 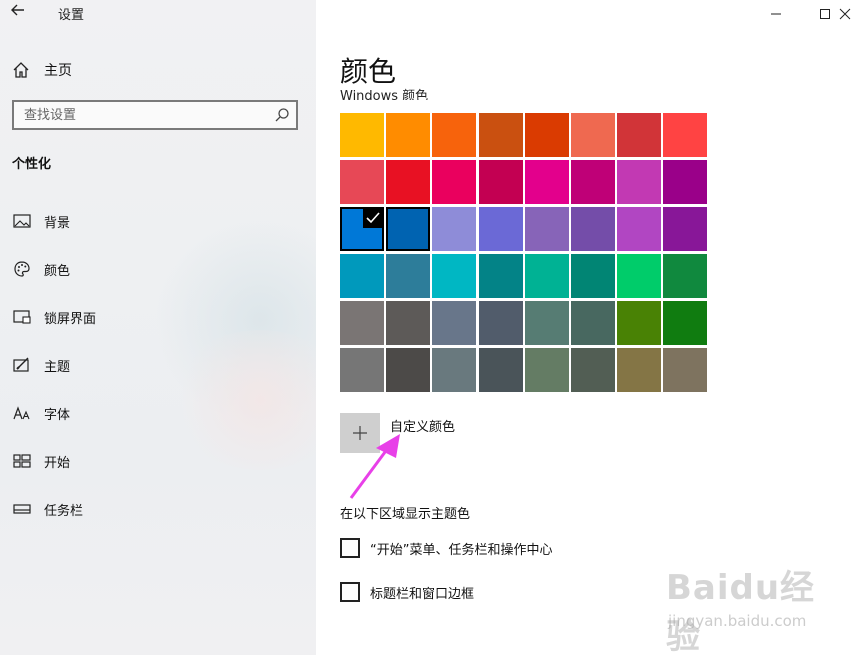 I want to click on search-input, so click(x=144, y=115).